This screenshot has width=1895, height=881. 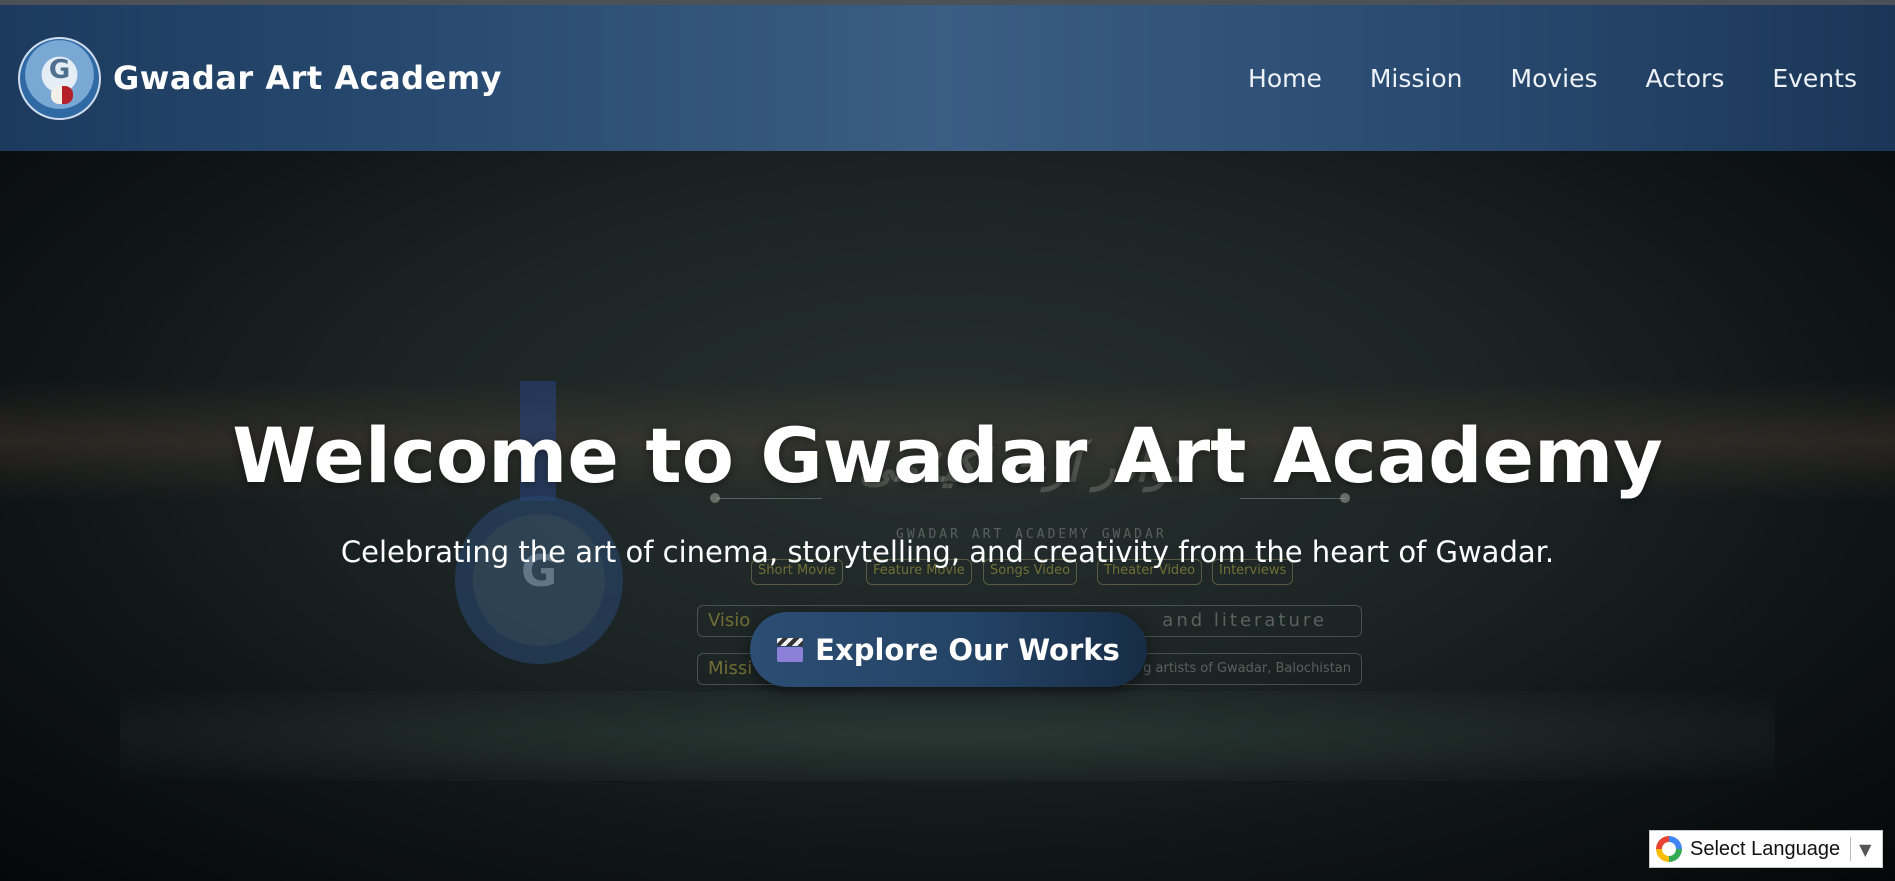 I want to click on brand: G Gwadar Art Academy, so click(x=260, y=78).